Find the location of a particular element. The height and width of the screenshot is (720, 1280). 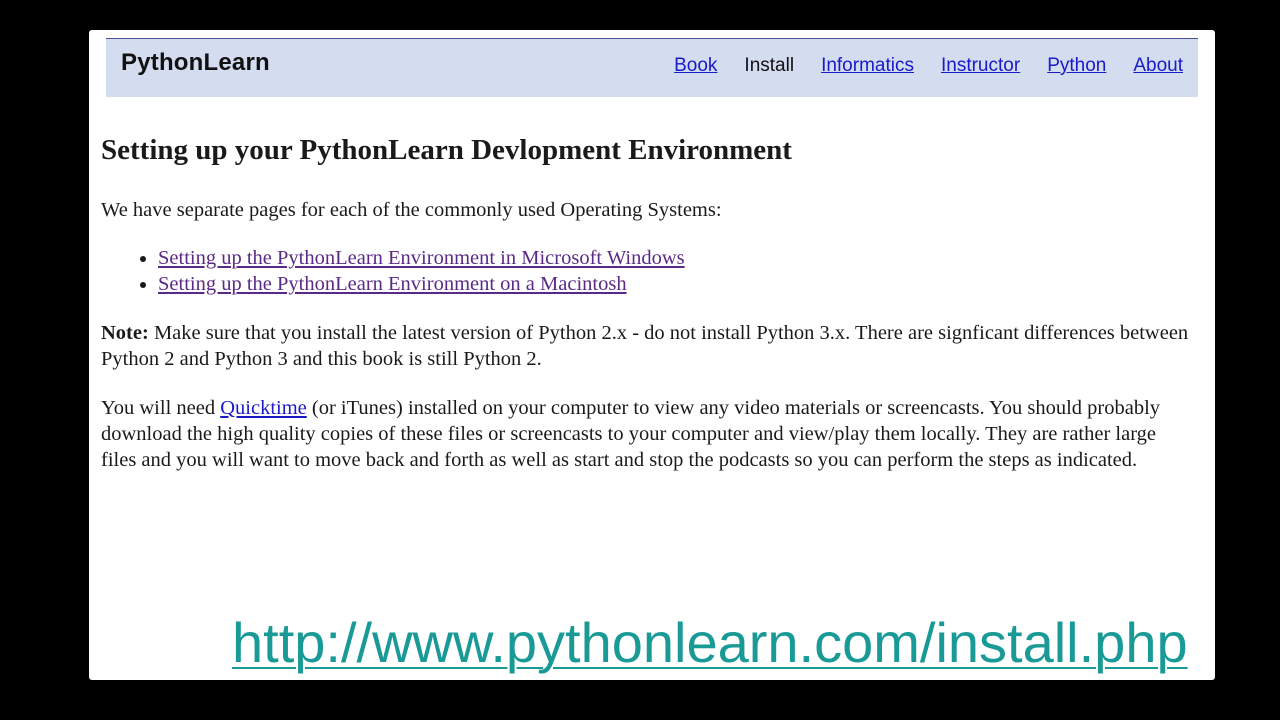

nav-instructor: Instructor is located at coordinates (980, 66).